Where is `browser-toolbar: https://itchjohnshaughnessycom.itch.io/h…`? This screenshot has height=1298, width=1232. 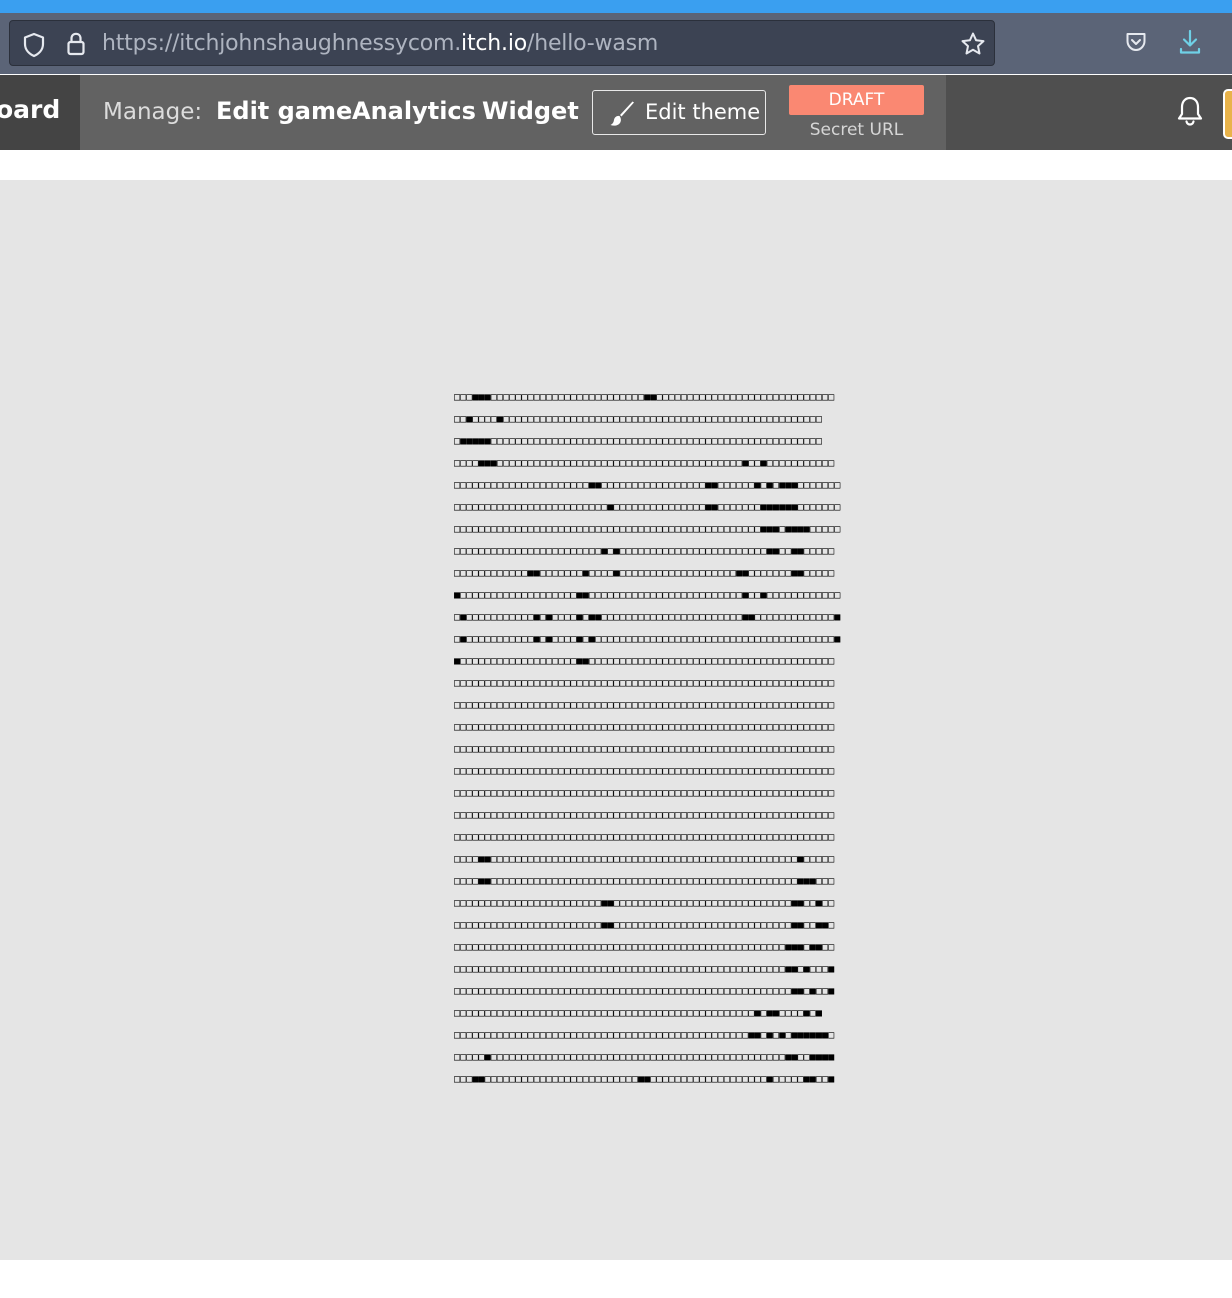 browser-toolbar: https://itchjohnshaughnessycom.itch.io/h… is located at coordinates (616, 43).